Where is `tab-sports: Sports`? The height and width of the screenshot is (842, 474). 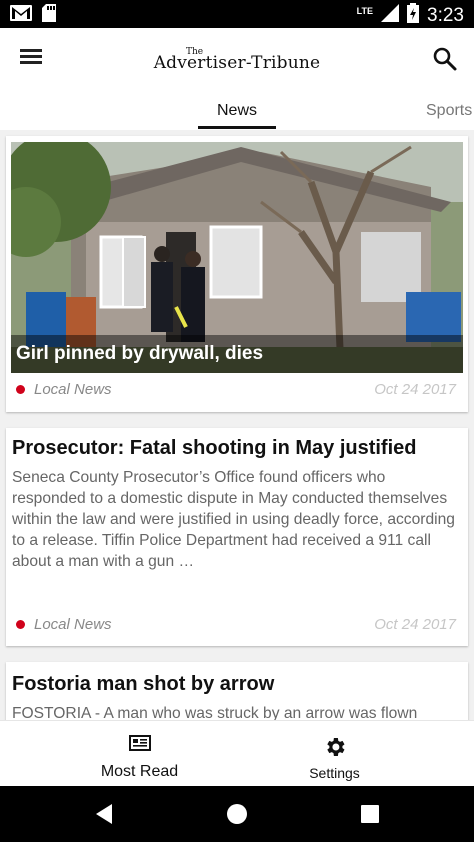
tab-sports: Sports is located at coordinates (449, 111).